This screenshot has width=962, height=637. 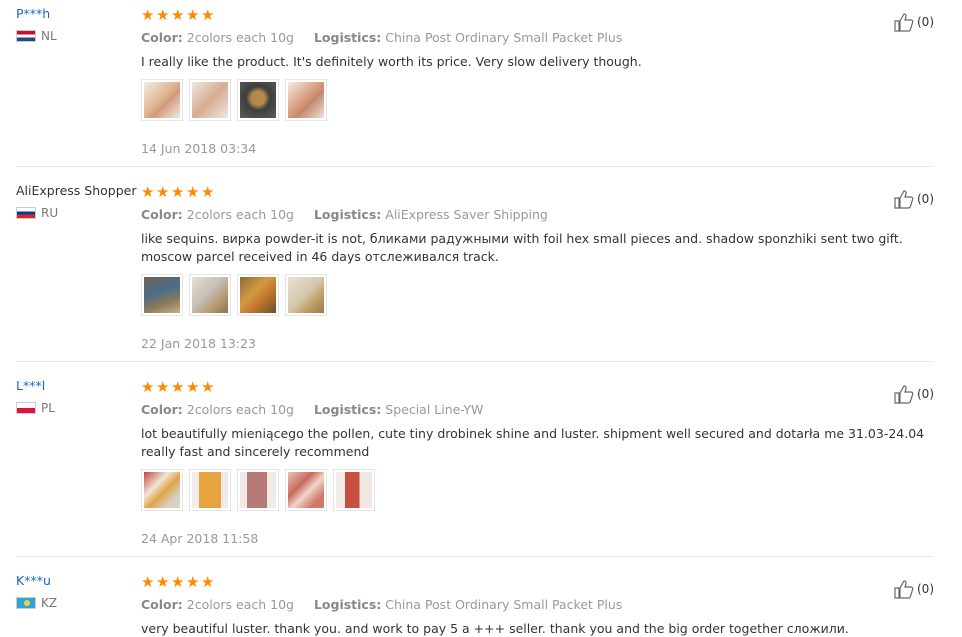 I want to click on pl-flag-icon, so click(x=26, y=408).